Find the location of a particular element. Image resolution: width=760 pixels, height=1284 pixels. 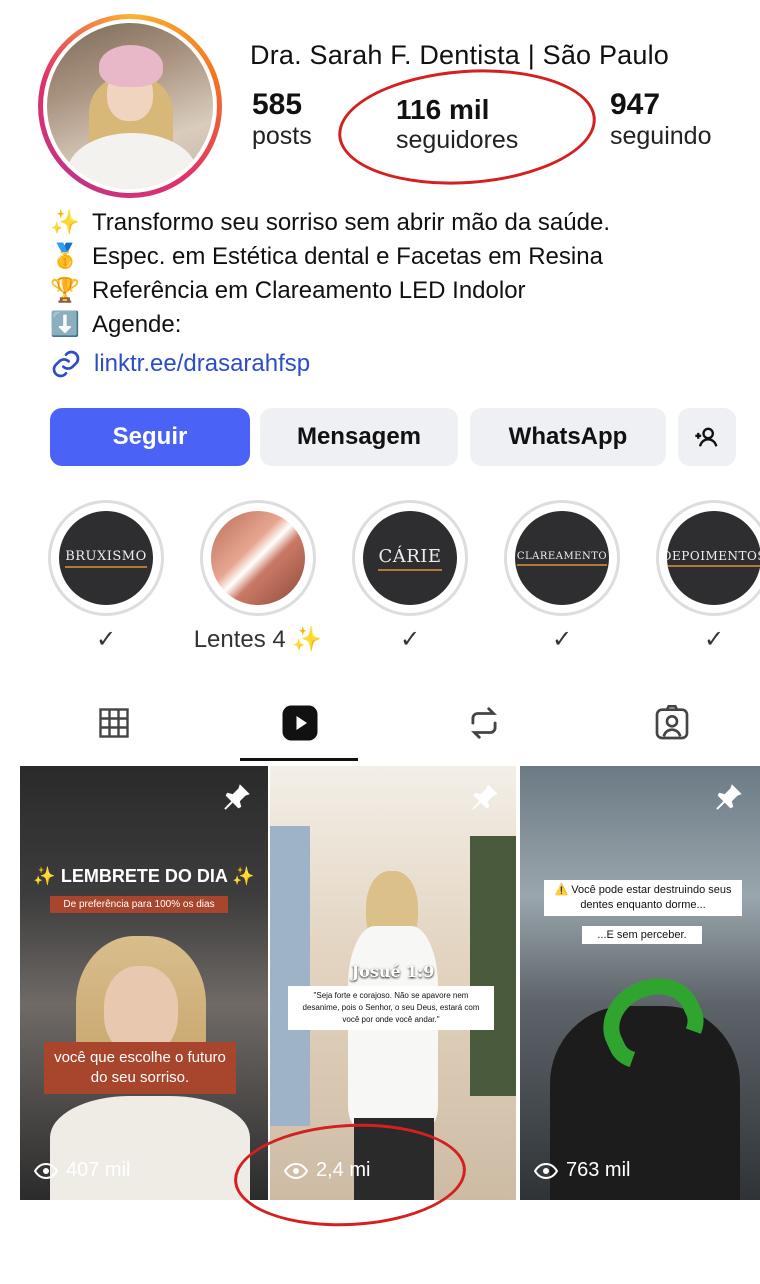

view-count-text: 763 mil is located at coordinates (598, 1170).